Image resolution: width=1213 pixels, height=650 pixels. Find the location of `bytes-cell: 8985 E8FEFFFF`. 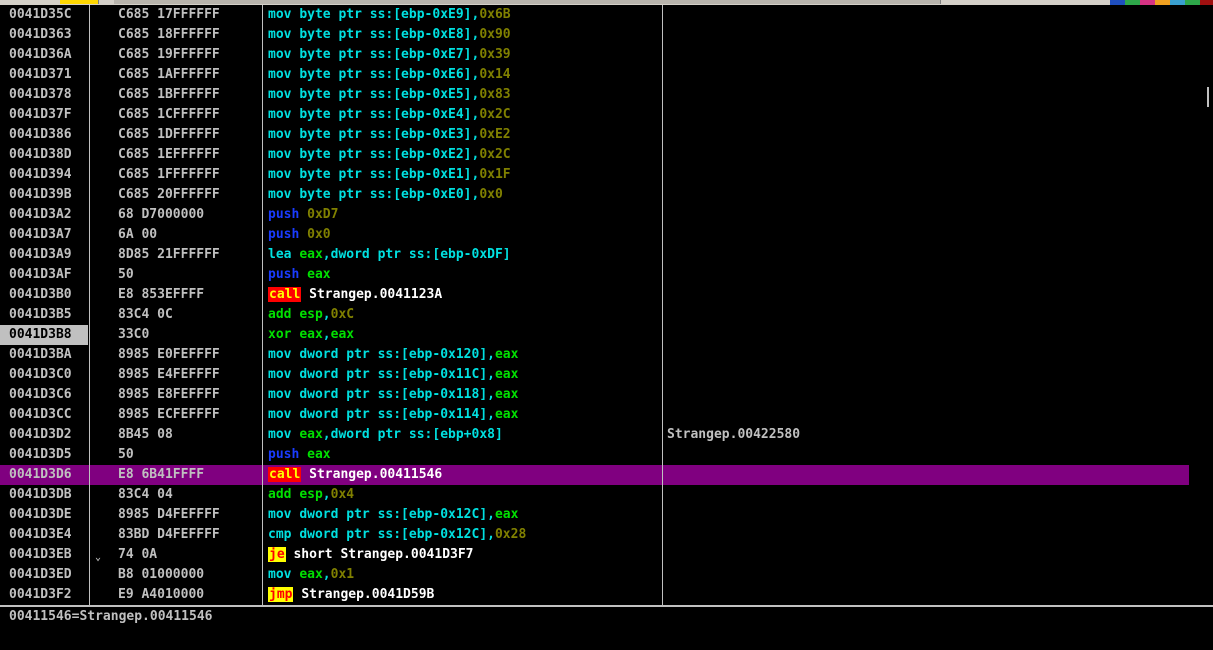

bytes-cell: 8985 E8FEFFFF is located at coordinates (189, 395).